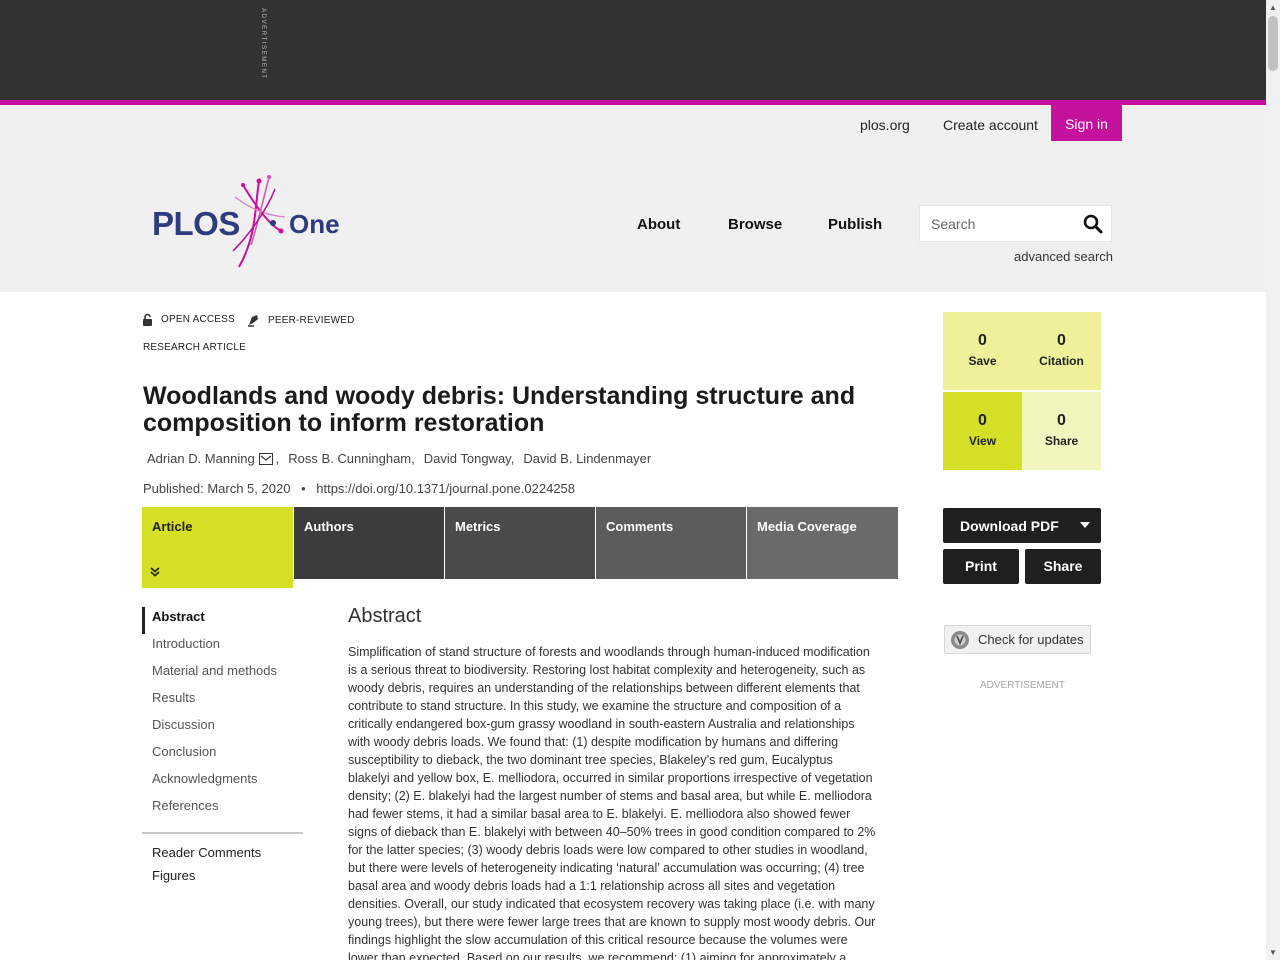 This screenshot has width=1280, height=960. Describe the element at coordinates (885, 125) in the screenshot. I see `plos-org-link: plos.org` at that location.